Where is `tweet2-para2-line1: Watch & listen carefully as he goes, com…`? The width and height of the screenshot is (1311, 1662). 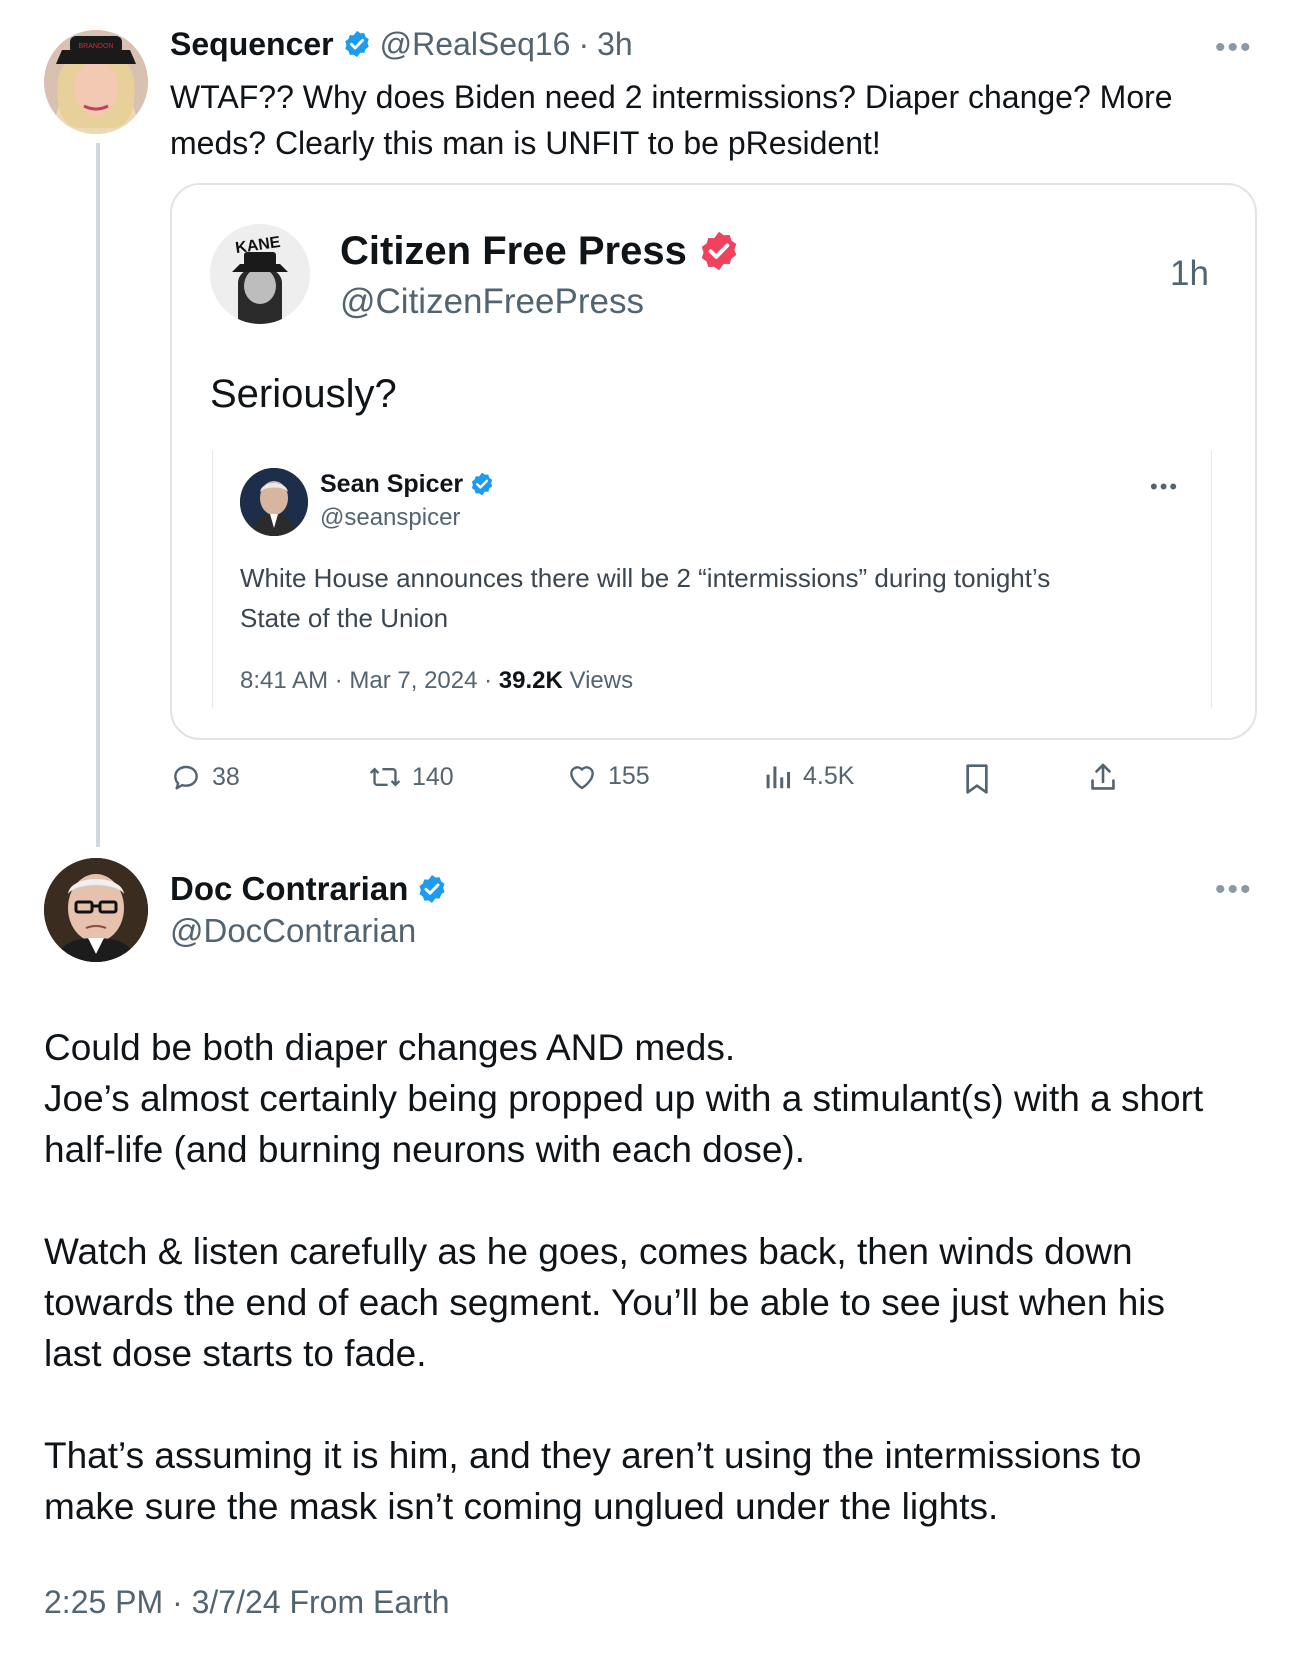
tweet2-para2-line1: Watch & listen carefully as he goes, com… is located at coordinates (588, 1251).